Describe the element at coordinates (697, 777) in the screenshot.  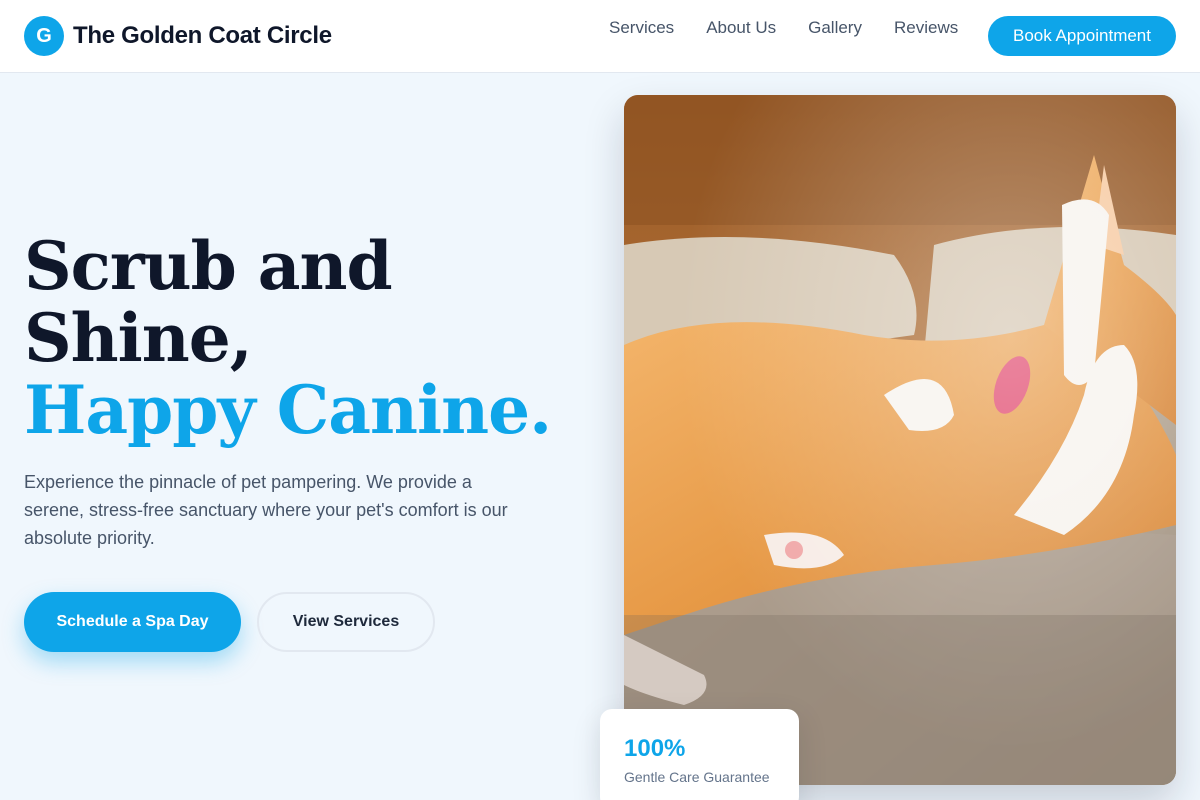
I see `guarantee-label: Gentle Care Guarantee` at that location.